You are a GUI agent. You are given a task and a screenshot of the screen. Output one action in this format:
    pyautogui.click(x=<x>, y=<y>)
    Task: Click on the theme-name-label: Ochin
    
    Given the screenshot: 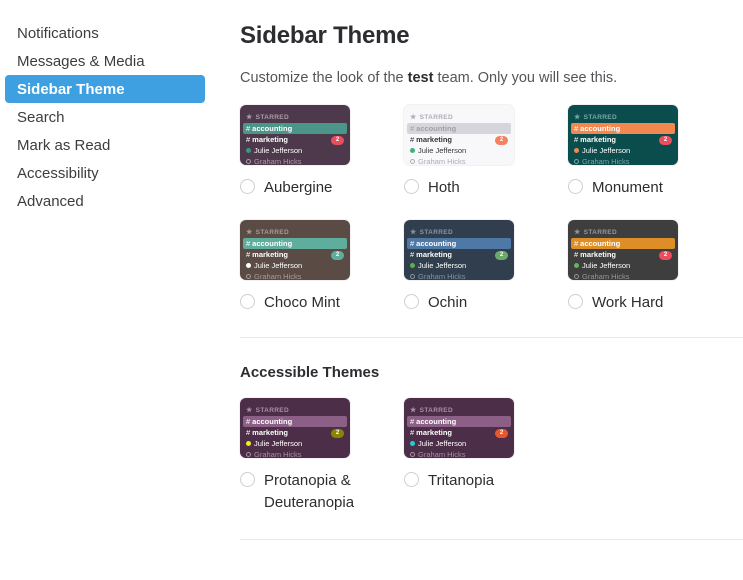 What is the action you would take?
    pyautogui.click(x=447, y=303)
    